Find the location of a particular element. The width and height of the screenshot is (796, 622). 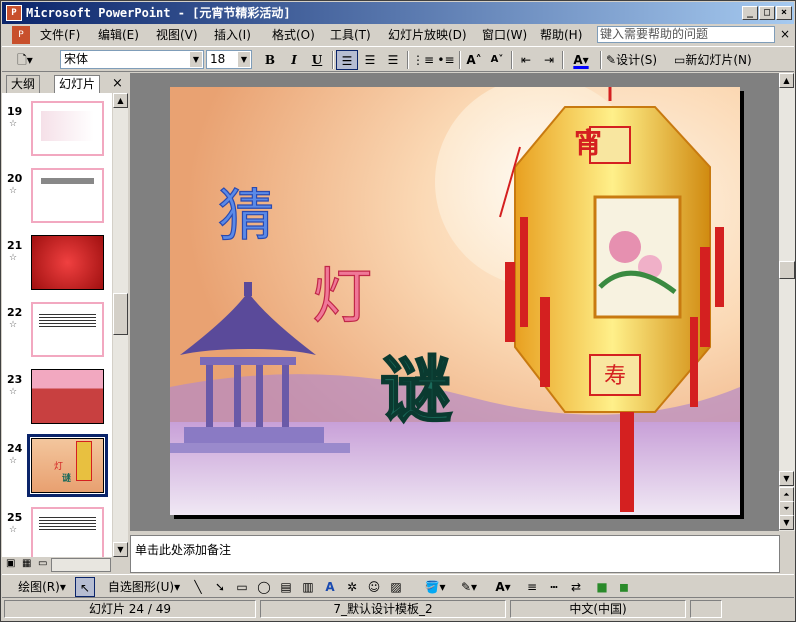

window-title: Microsoft PowerPoint - [元宵节精彩活动] is located at coordinates (158, 13).